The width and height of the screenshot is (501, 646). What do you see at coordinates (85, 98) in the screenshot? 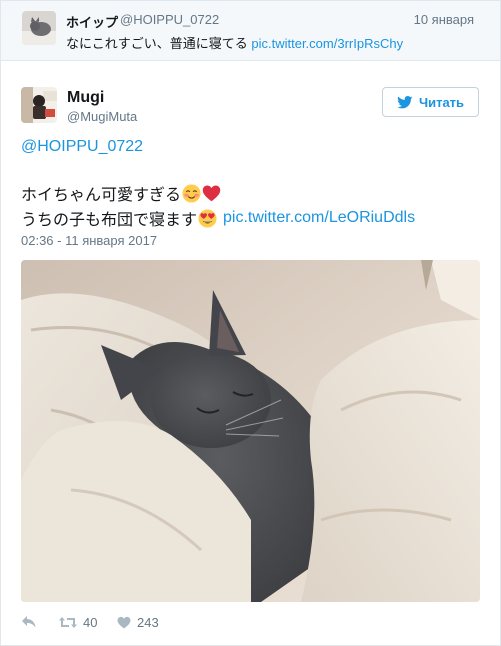
I see `author-name: Mugi` at bounding box center [85, 98].